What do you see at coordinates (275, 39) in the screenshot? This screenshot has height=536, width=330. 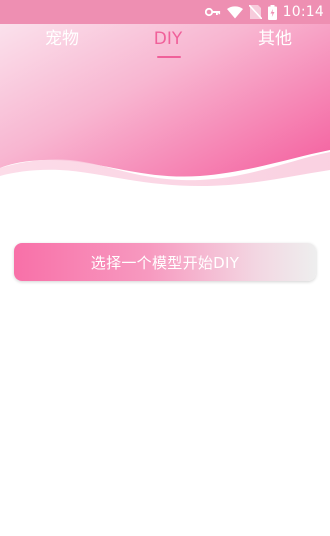 I see `tab-other: 其他` at bounding box center [275, 39].